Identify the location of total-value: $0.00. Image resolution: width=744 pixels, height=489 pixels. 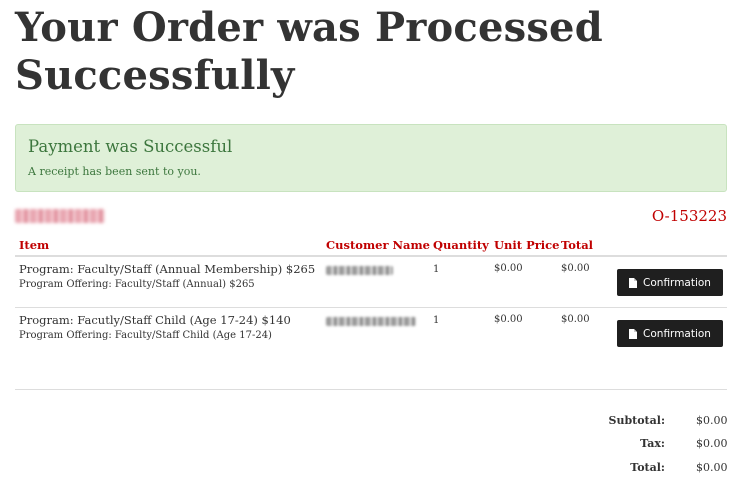
(712, 467).